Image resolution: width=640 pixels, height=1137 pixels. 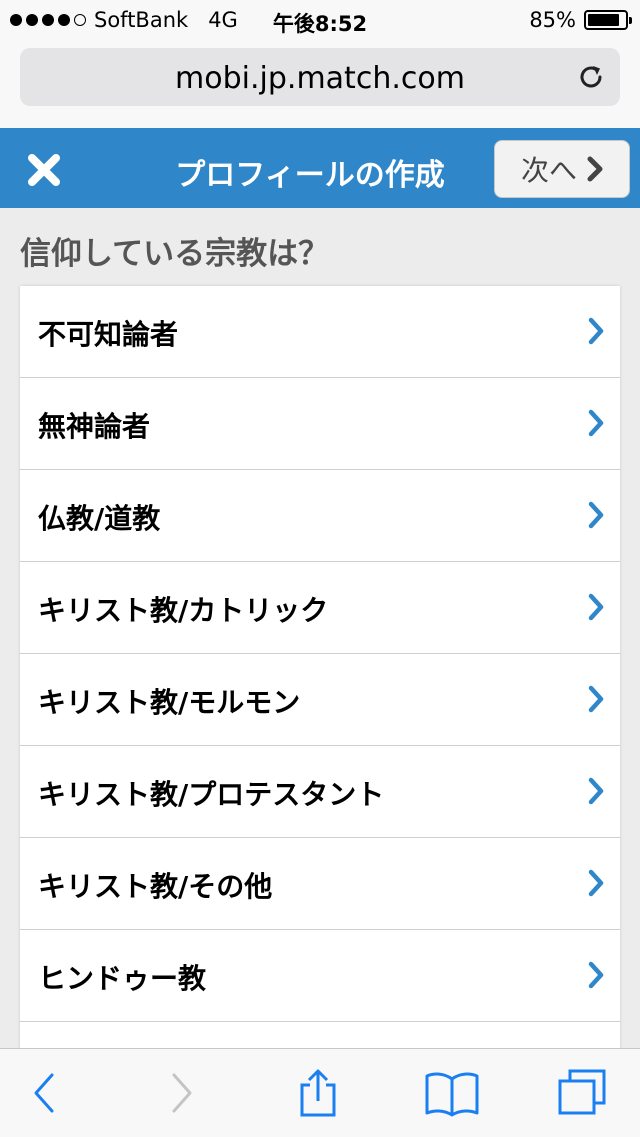 What do you see at coordinates (582, 1093) in the screenshot?
I see `tabs-icon` at bounding box center [582, 1093].